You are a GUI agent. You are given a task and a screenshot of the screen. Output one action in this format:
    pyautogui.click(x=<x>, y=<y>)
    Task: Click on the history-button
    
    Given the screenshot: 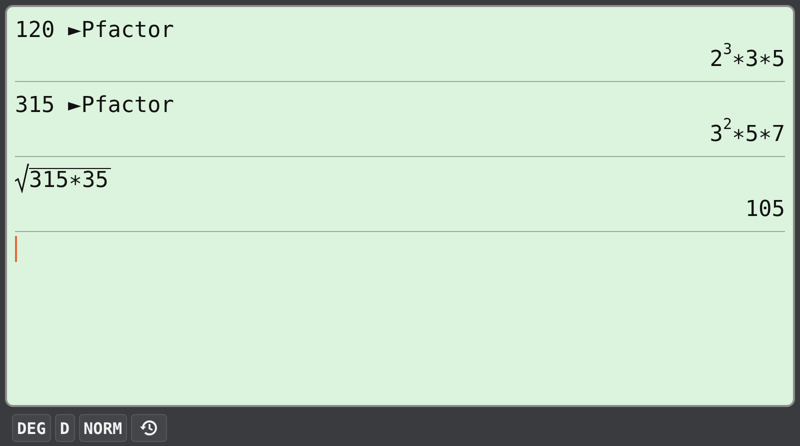 What is the action you would take?
    pyautogui.click(x=149, y=428)
    